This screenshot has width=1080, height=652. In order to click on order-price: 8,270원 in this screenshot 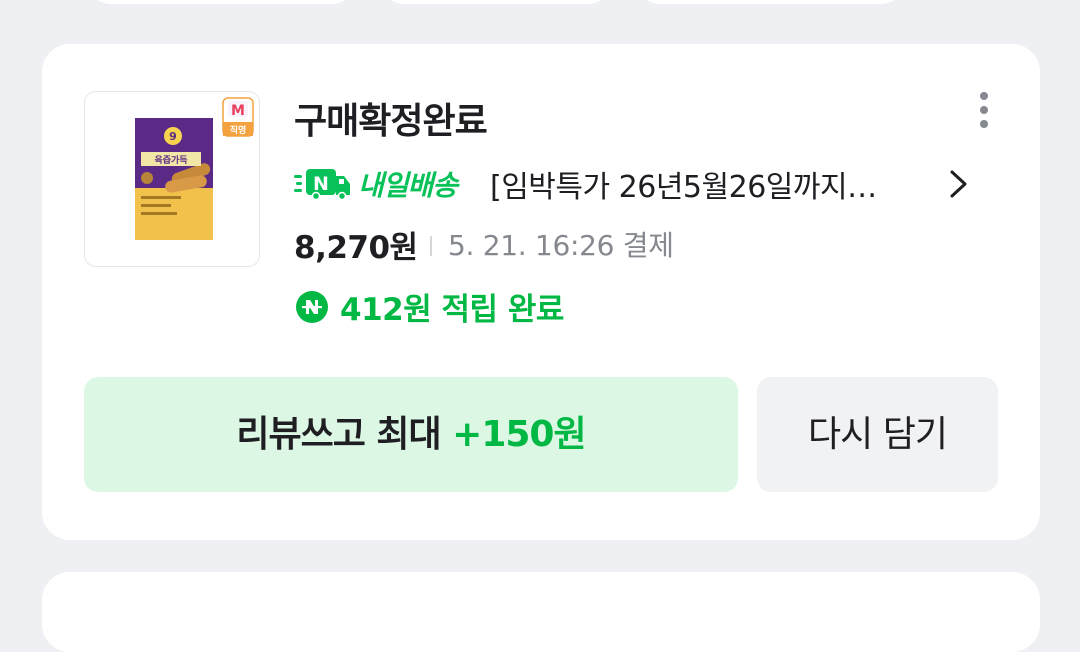, I will do `click(356, 248)`.